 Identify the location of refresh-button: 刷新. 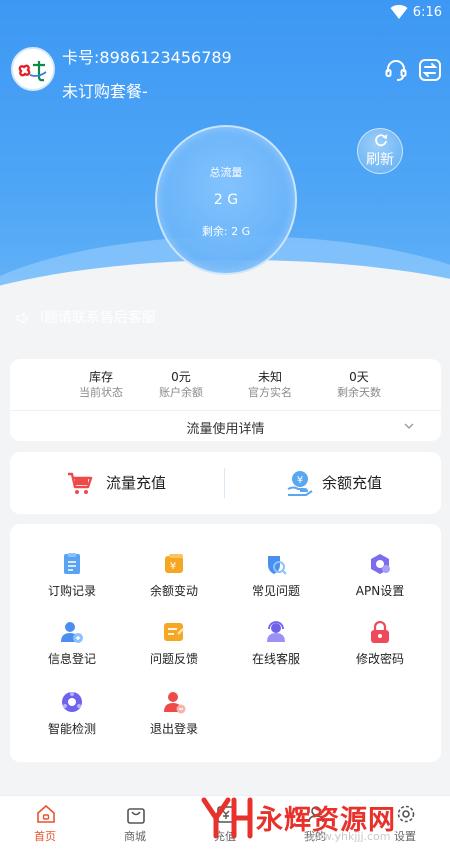
(380, 151).